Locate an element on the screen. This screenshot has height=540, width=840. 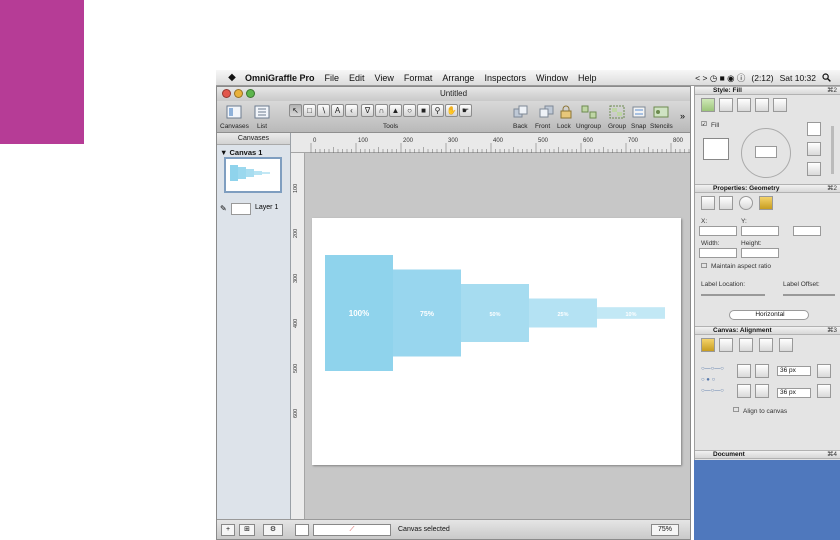
layer-1-label: Layer 1 is located at coordinates (266, 207).